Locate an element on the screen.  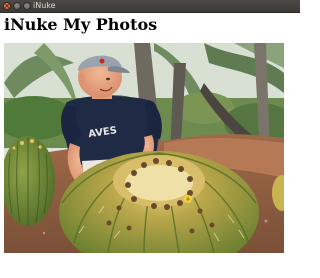
page-heading: iNuke My Photos is located at coordinates (81, 24).